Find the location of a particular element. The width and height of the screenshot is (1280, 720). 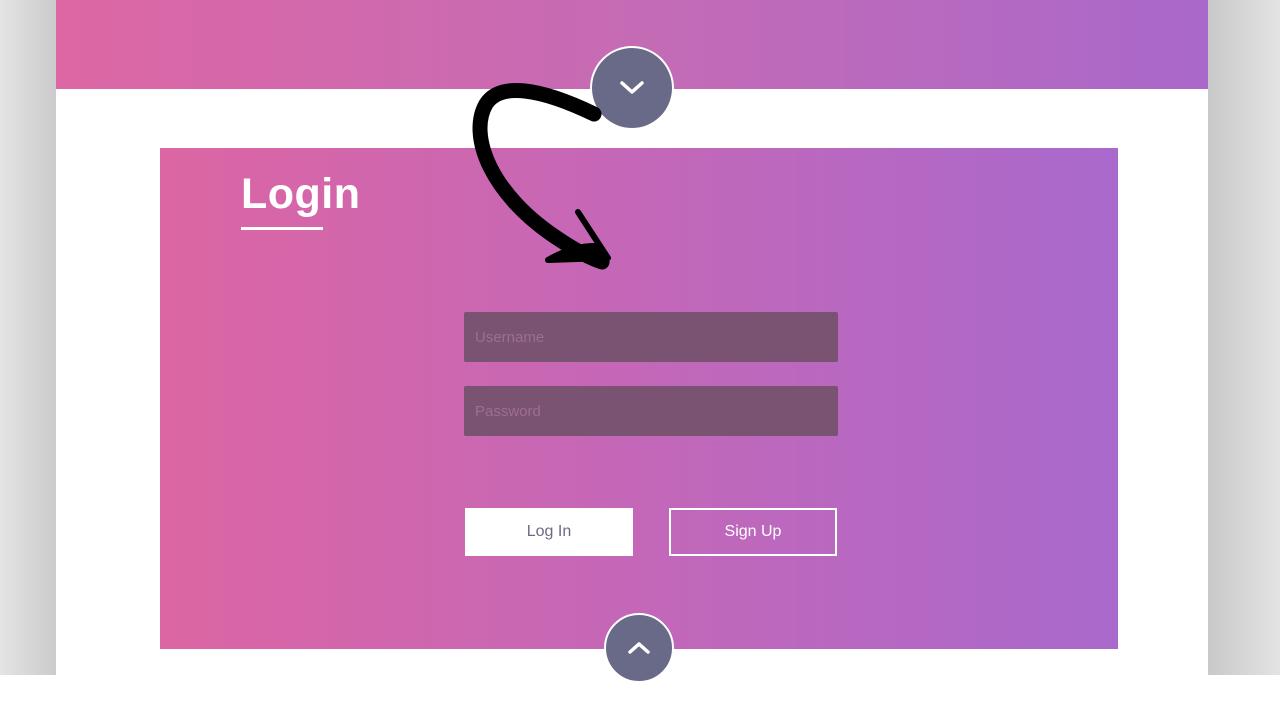

username-input is located at coordinates (651, 337).